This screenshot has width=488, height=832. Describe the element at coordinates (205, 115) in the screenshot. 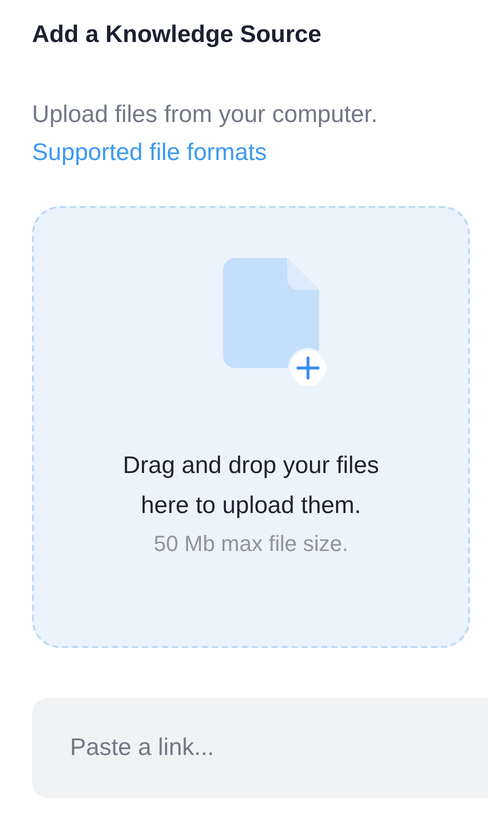

I see `description-text: Upload files from your computer.` at that location.